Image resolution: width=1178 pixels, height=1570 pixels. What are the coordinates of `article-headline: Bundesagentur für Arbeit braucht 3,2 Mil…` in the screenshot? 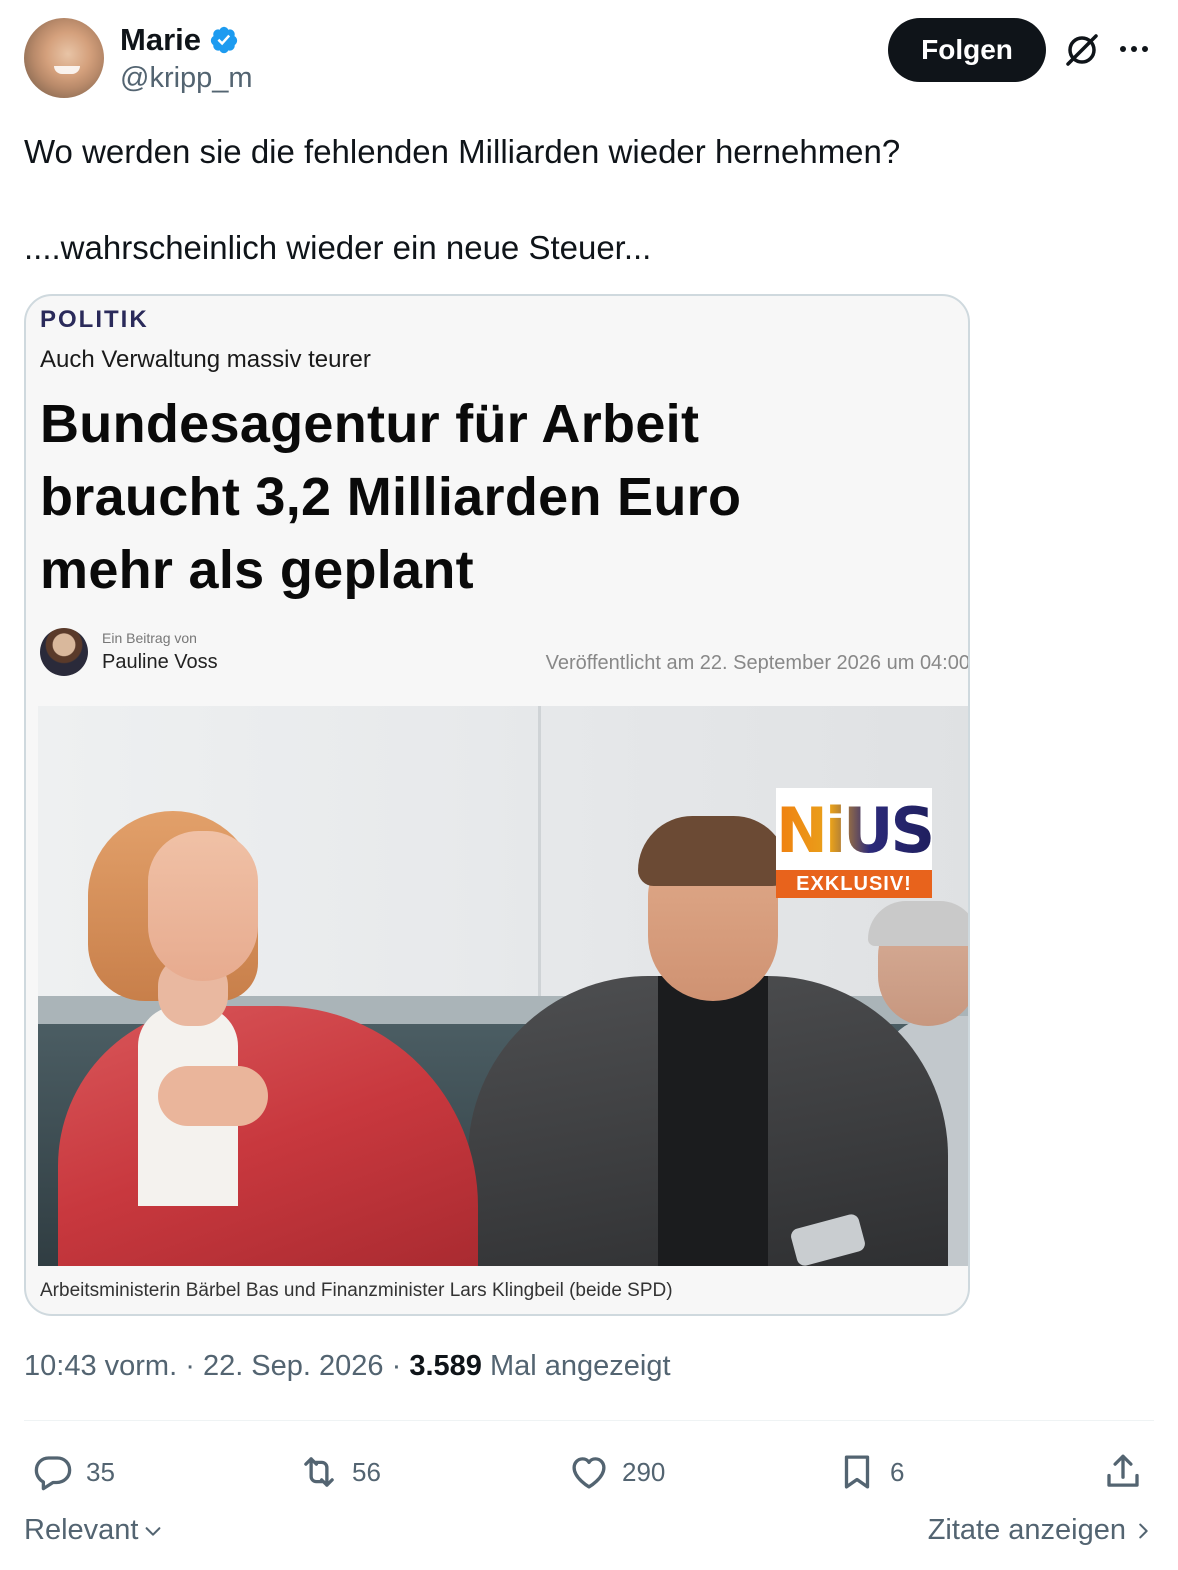 It's located at (490, 497).